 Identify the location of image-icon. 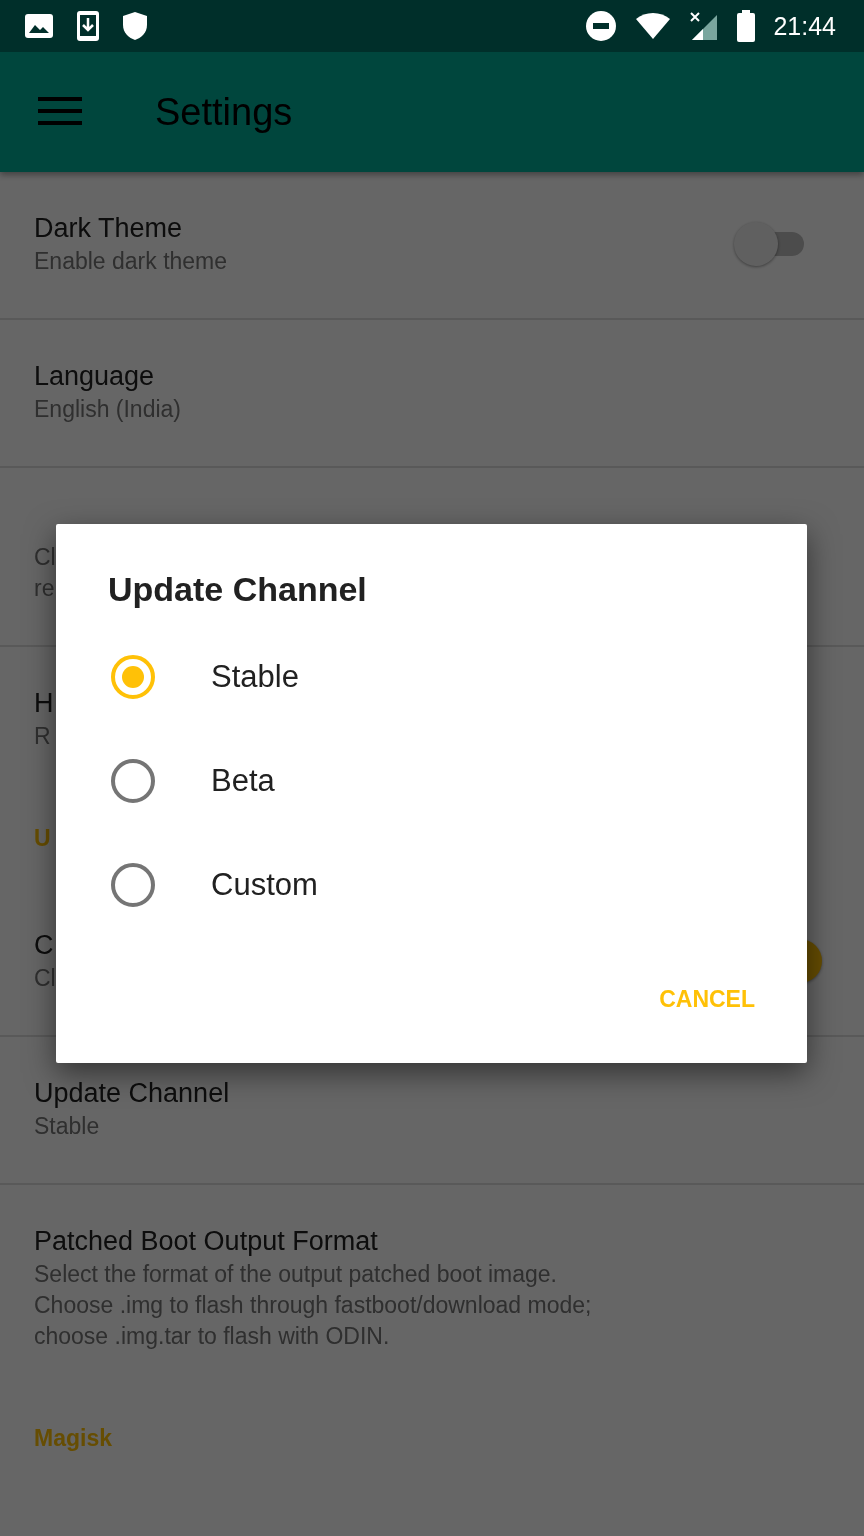
(39, 26).